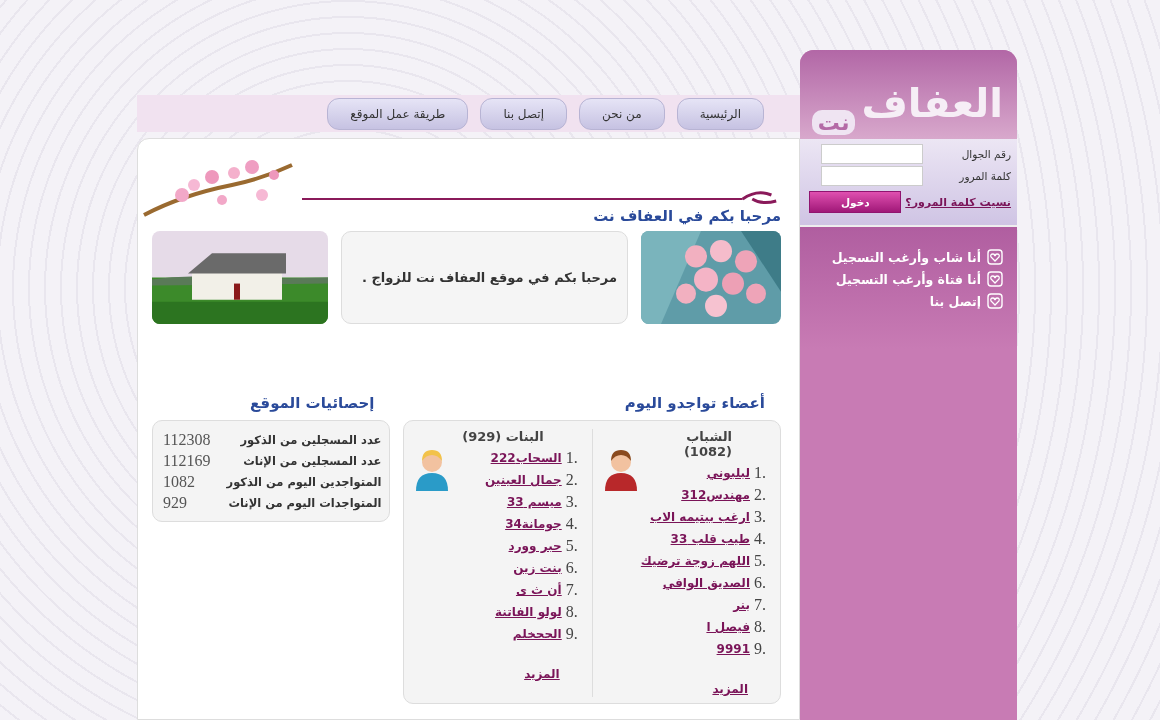 The width and height of the screenshot is (1160, 720). What do you see at coordinates (728, 473) in the screenshot?
I see `member-link: لبلبوني` at bounding box center [728, 473].